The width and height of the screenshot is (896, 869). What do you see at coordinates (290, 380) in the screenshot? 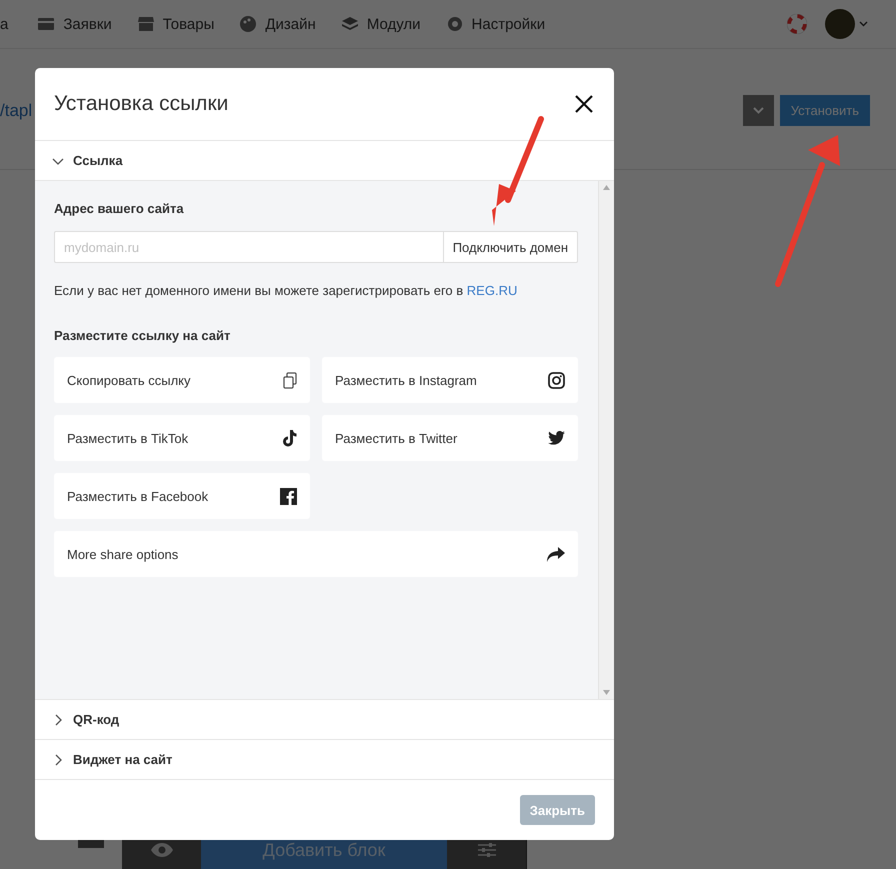
I see `copy-icon` at bounding box center [290, 380].